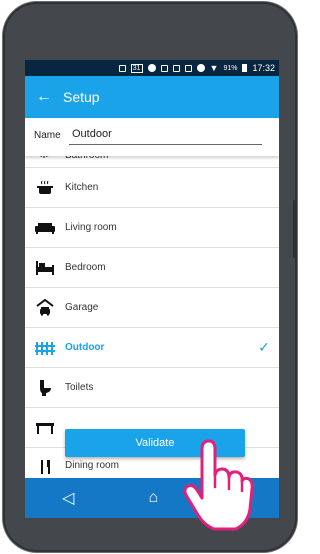 This screenshot has height=554, width=320. I want to click on sofa-icon, so click(45, 228).